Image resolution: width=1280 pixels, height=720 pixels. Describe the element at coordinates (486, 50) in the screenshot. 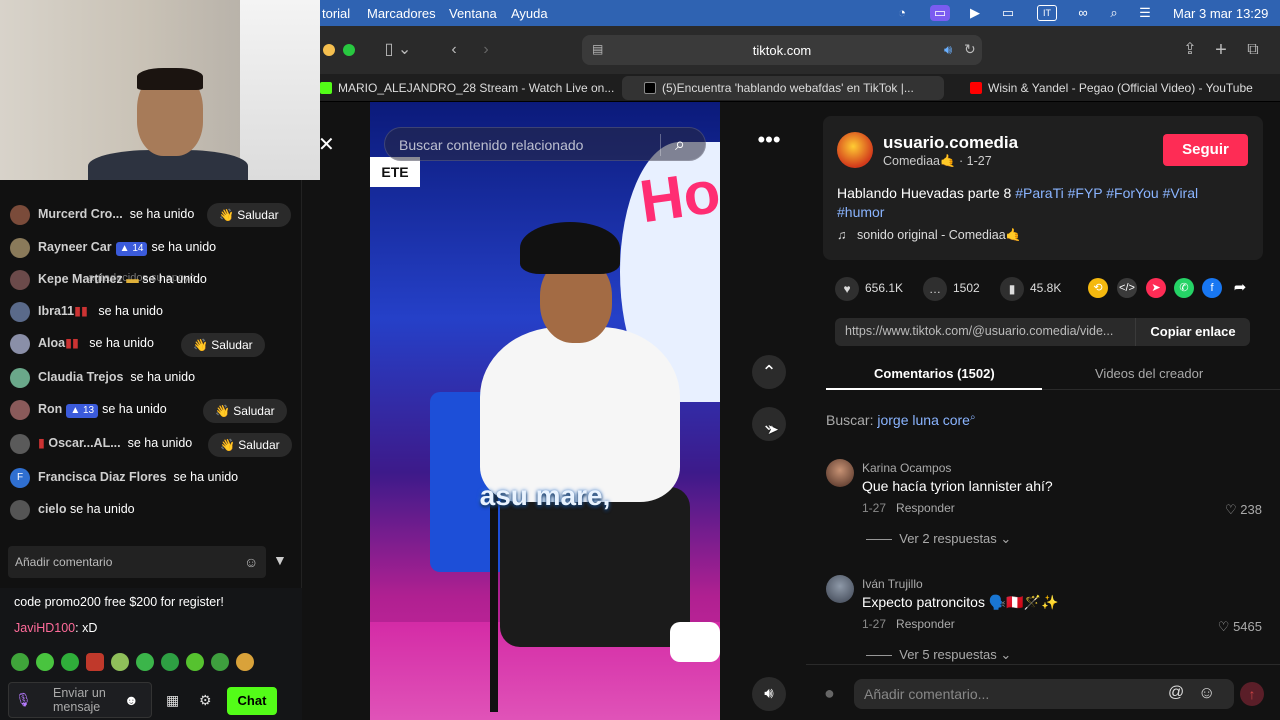

I see `forward-icon: ›` at that location.